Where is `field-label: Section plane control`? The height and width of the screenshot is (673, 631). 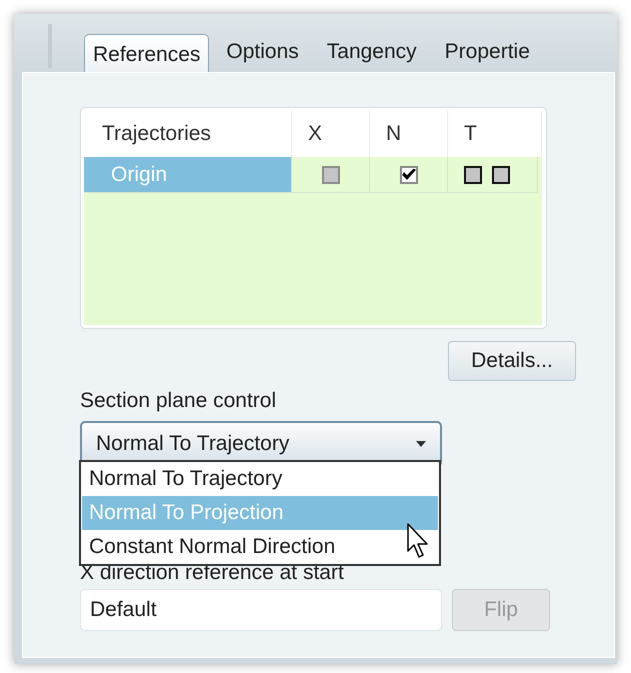 field-label: Section plane control is located at coordinates (179, 401).